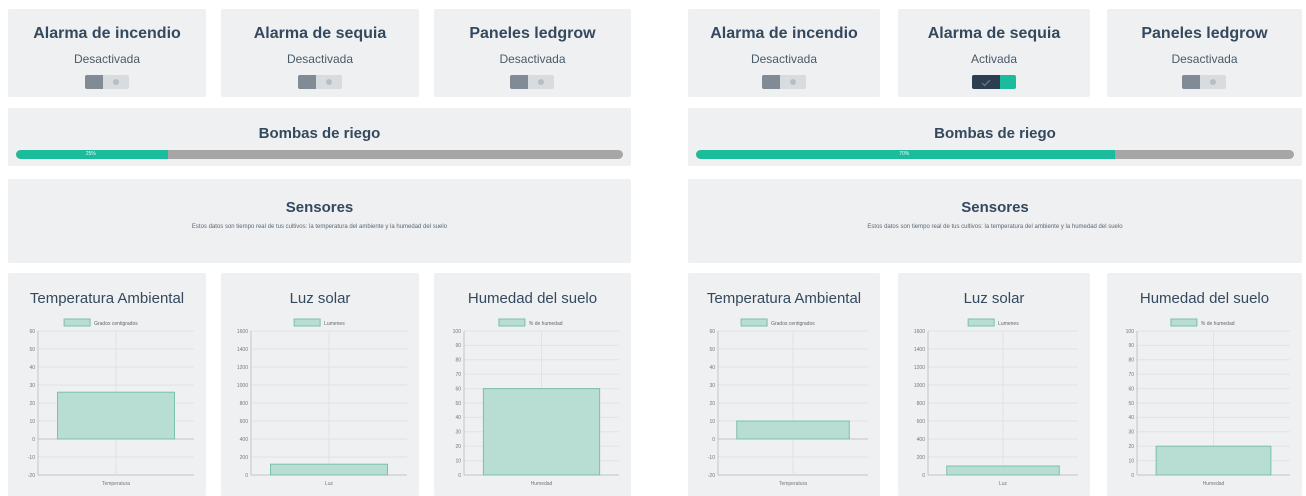  Describe the element at coordinates (904, 154) in the screenshot. I see `pump-progress-label: 70%` at that location.